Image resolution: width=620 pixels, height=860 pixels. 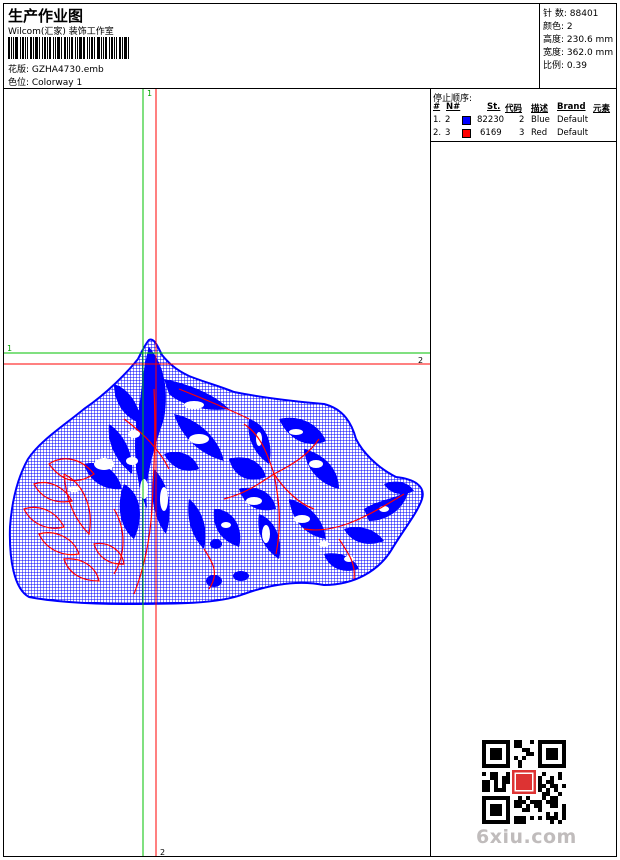 I want to click on stat-width: 宽度: 362.0 mm, so click(x=578, y=51).